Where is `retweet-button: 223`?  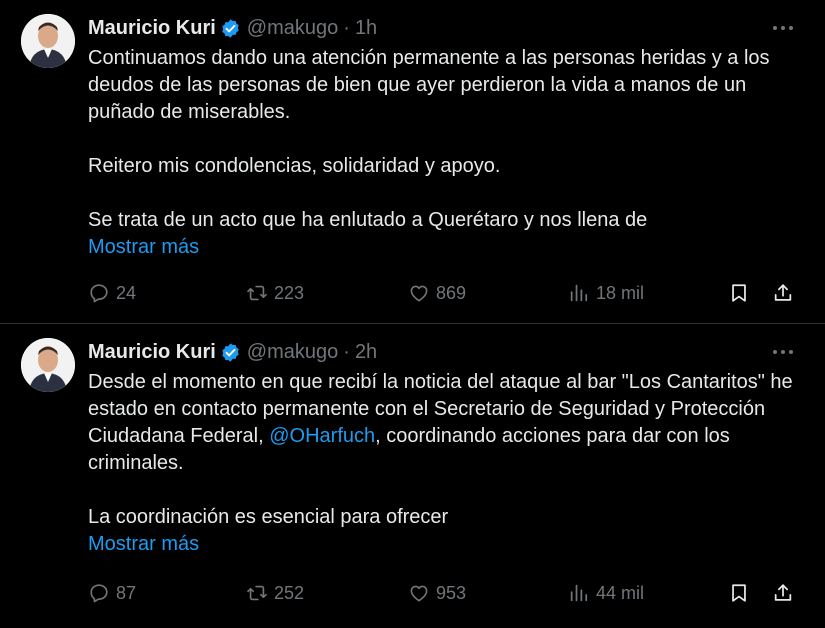
retweet-button: 223 is located at coordinates (275, 293).